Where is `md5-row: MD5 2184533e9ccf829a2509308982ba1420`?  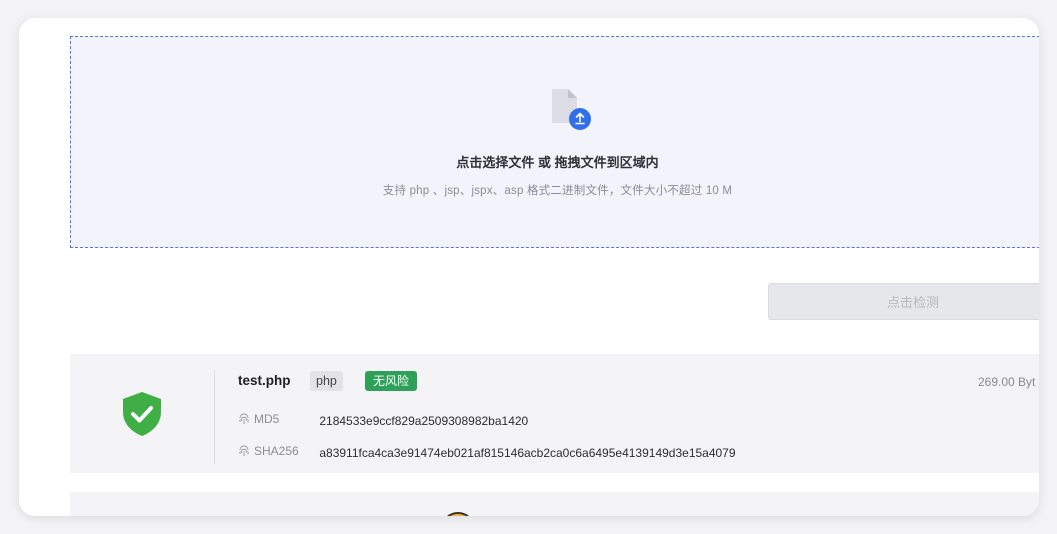
md5-row: MD5 2184533e9ccf829a2509308982ba1420 is located at coordinates (383, 420).